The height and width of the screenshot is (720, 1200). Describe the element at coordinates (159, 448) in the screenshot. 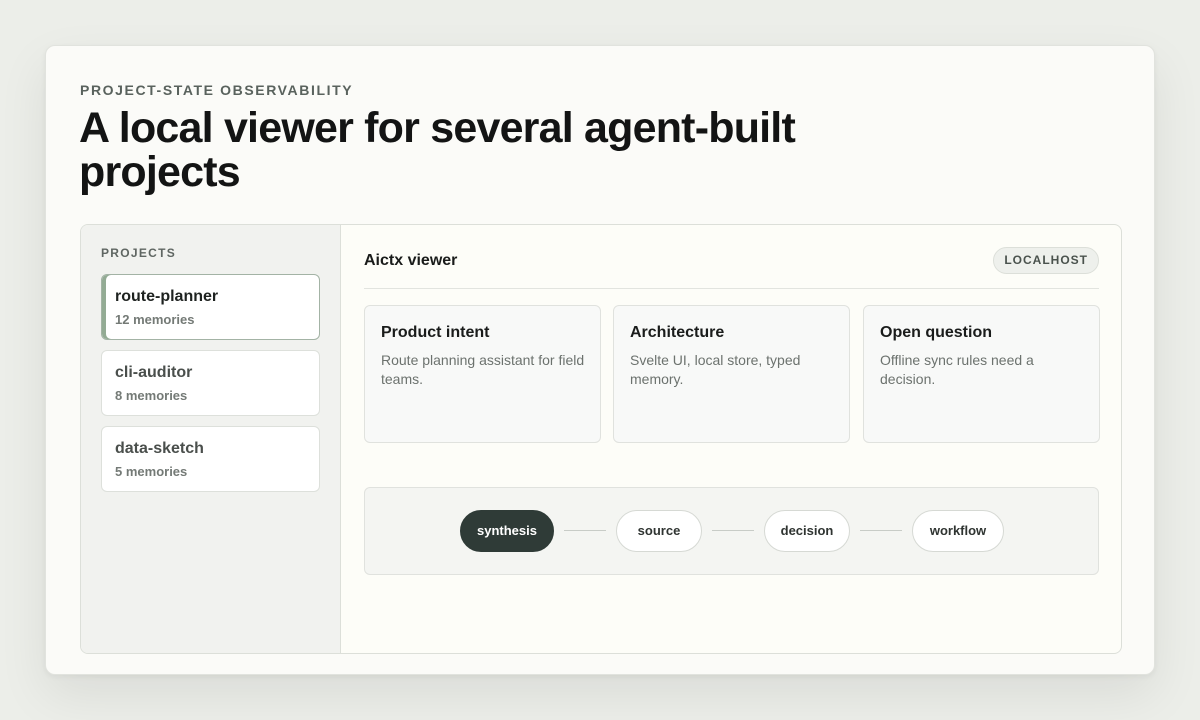

I see `project-name: data-sketch` at that location.